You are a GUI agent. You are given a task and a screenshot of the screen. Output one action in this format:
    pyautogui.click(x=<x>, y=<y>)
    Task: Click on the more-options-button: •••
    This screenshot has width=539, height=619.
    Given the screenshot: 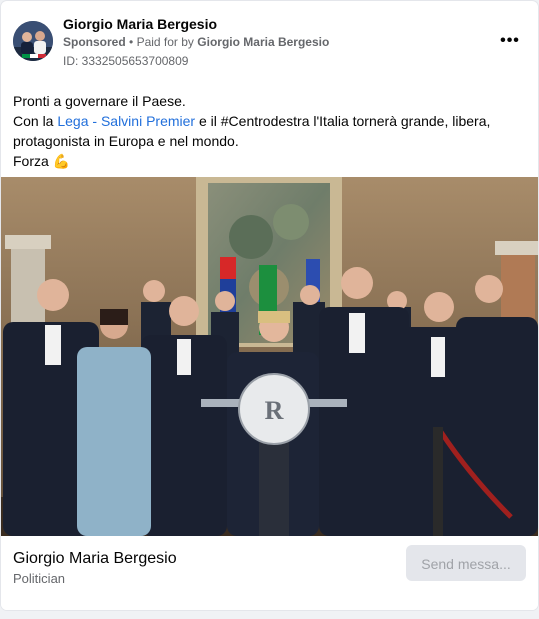 What is the action you would take?
    pyautogui.click(x=510, y=41)
    